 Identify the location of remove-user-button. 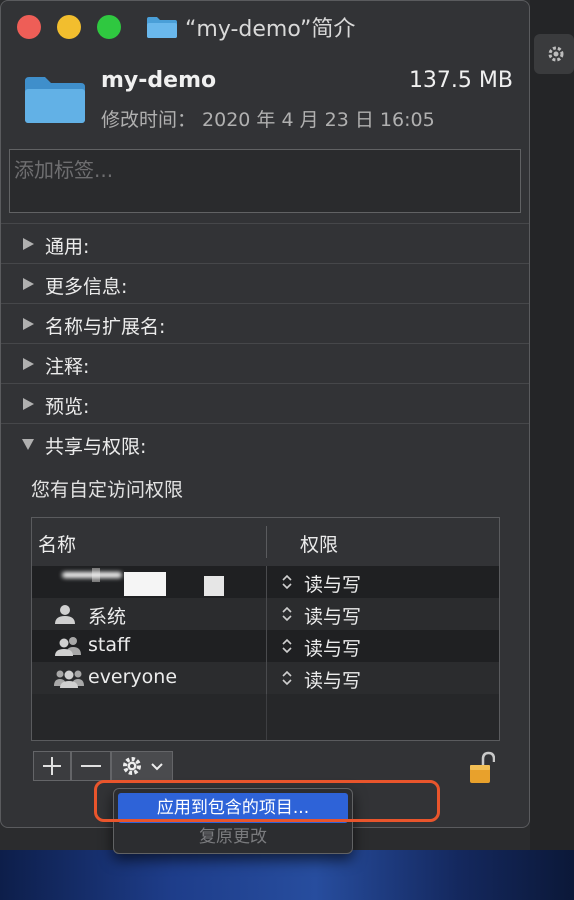
(91, 766).